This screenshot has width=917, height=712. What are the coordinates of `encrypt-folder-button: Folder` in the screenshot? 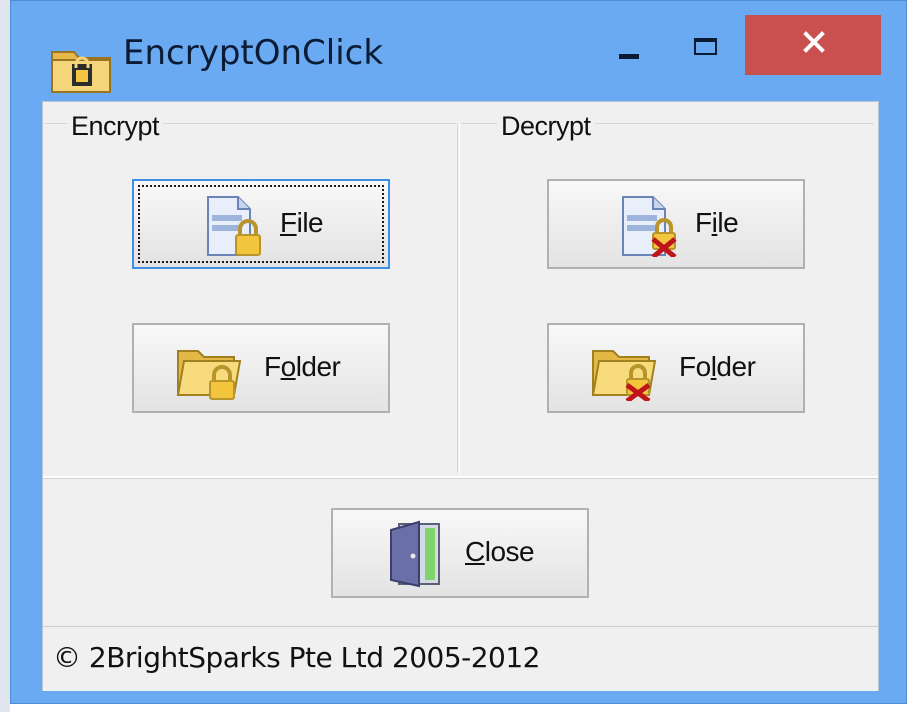 It's located at (261, 368).